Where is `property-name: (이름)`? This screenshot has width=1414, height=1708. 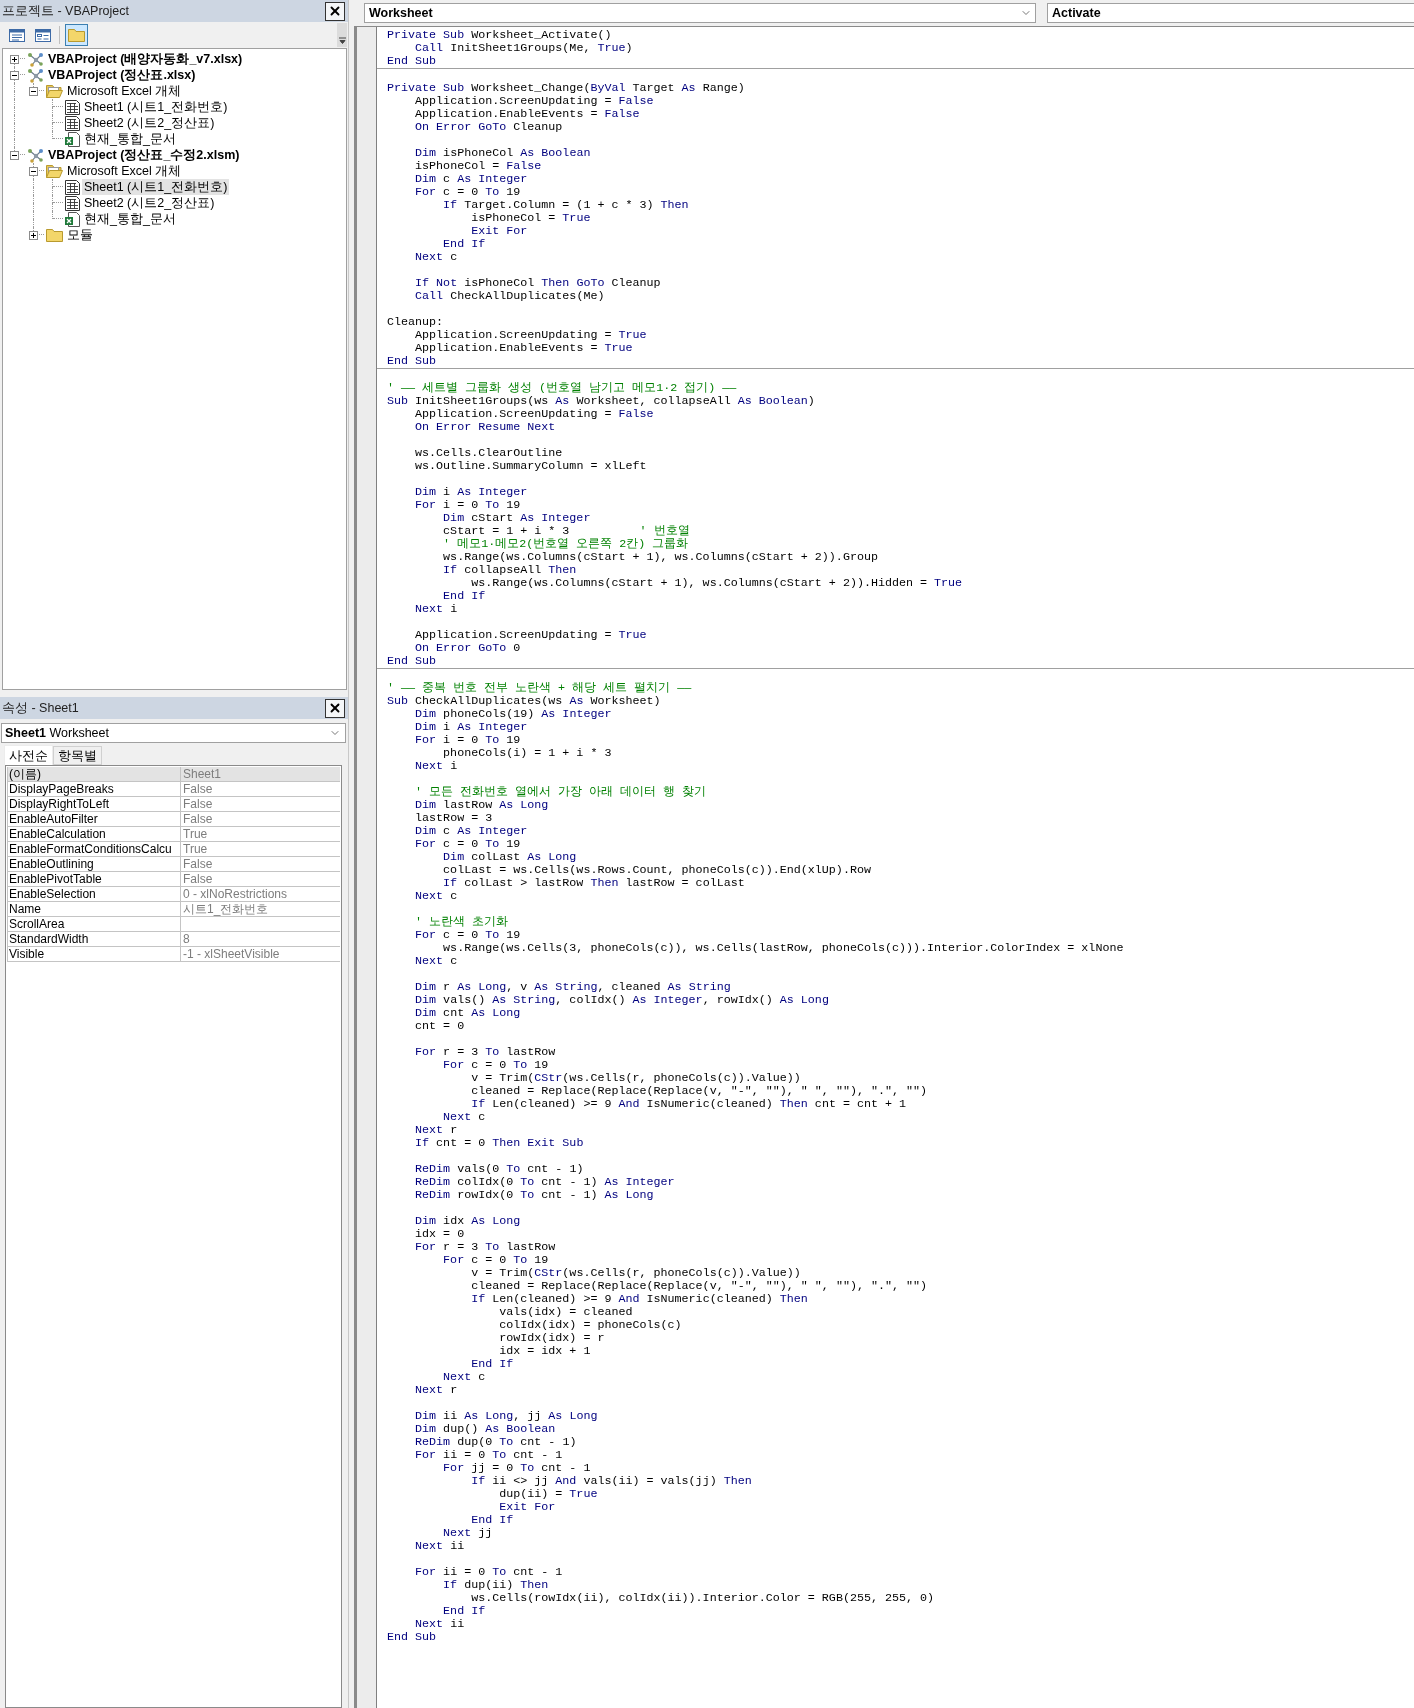 property-name: (이름) is located at coordinates (25, 774).